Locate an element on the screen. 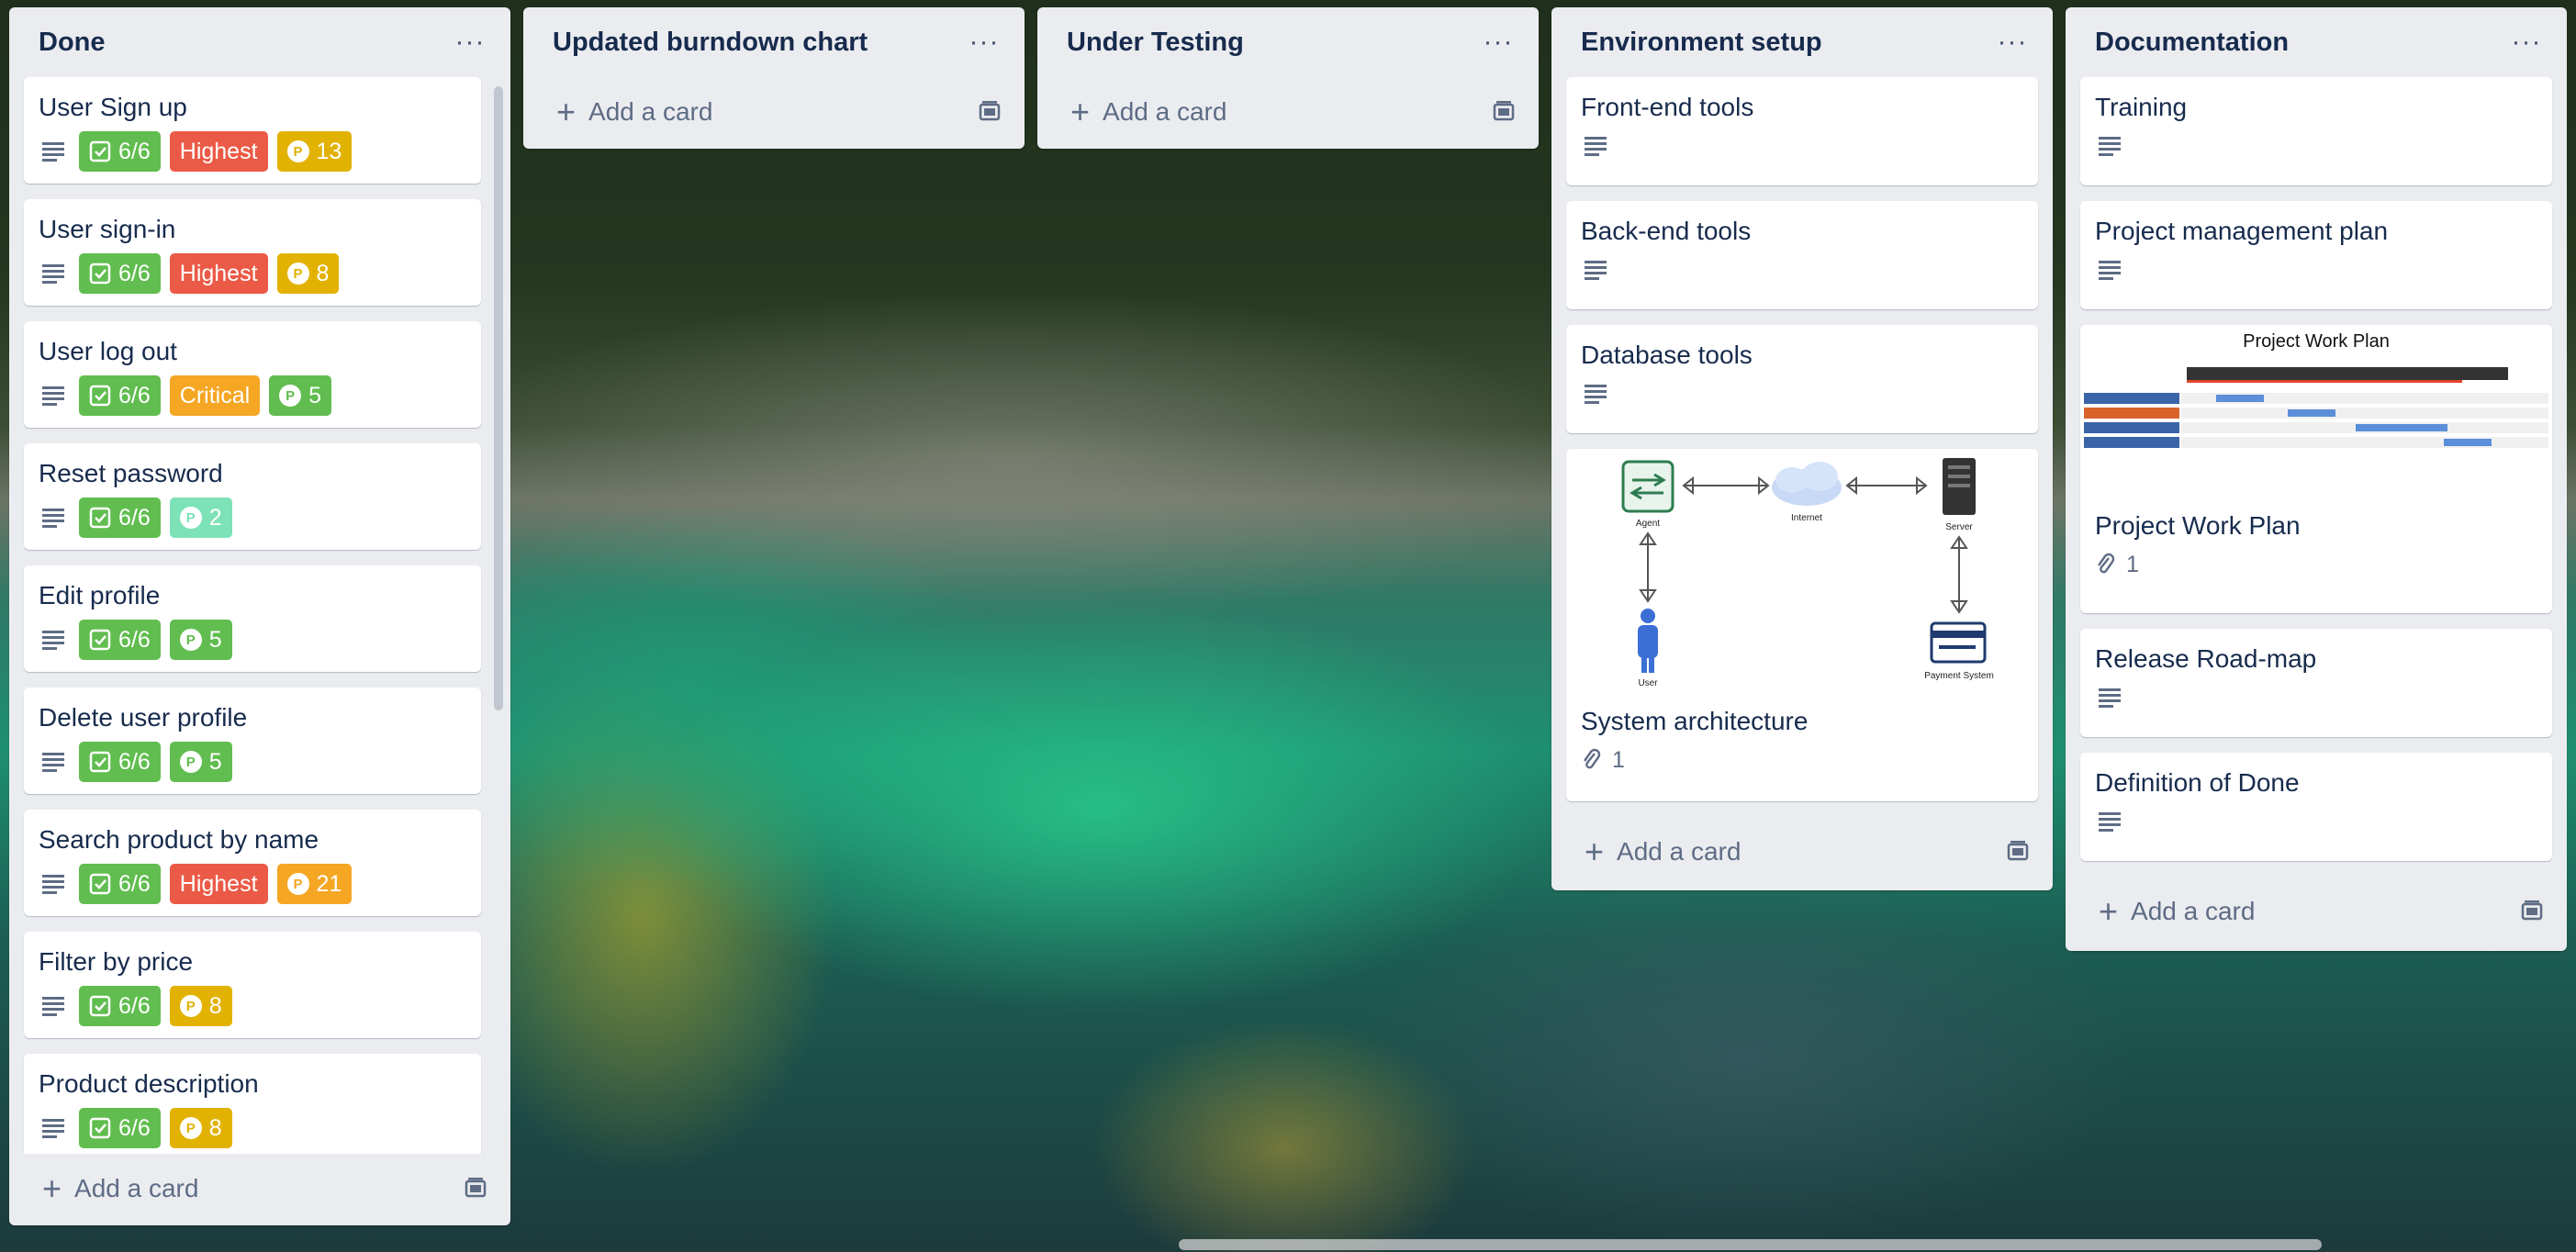 Image resolution: width=2576 pixels, height=1252 pixels. cloud-icon is located at coordinates (1807, 484).